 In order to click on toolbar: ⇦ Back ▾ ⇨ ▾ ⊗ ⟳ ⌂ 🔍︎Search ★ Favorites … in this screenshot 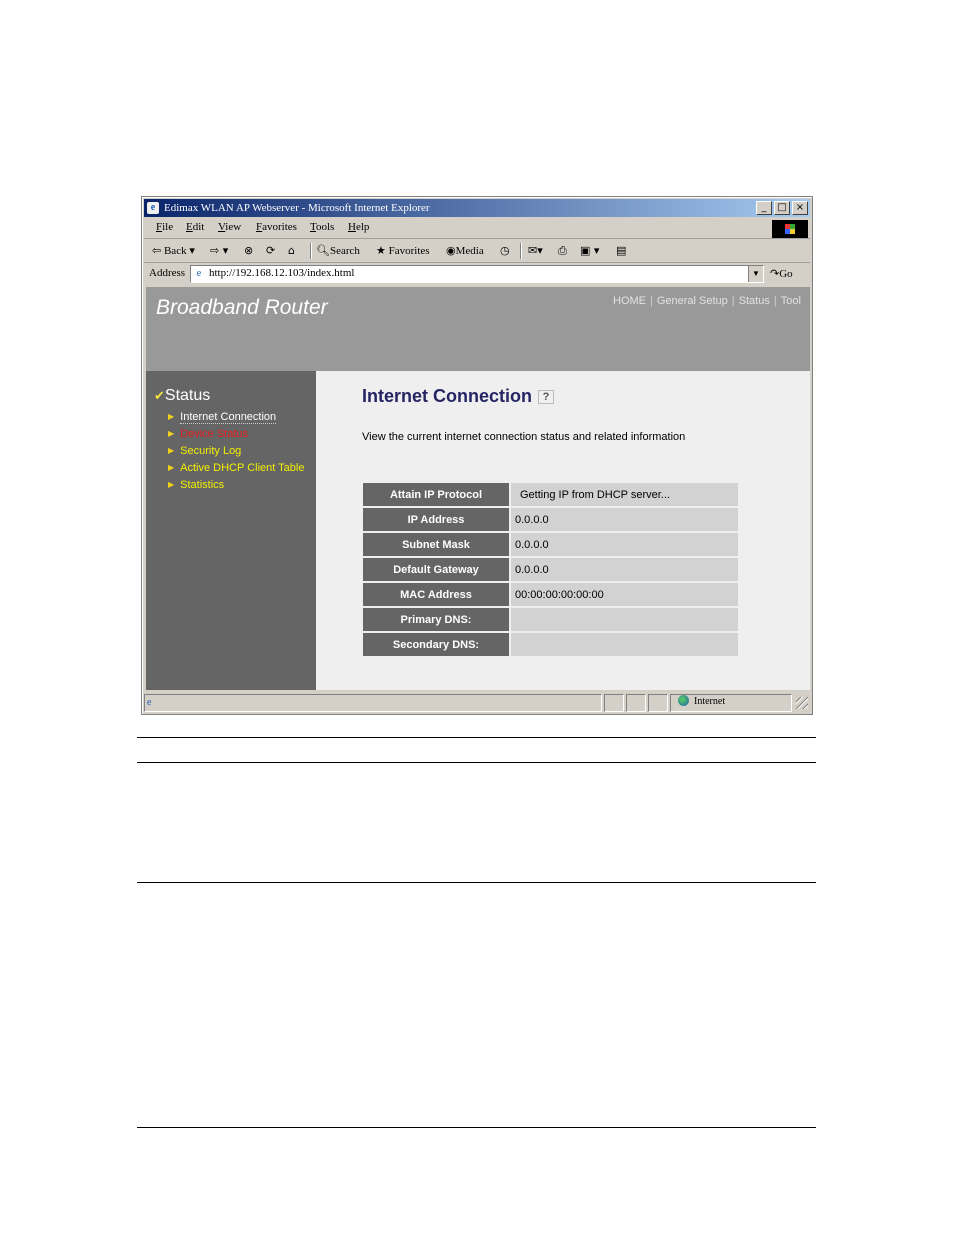, I will do `click(477, 251)`.